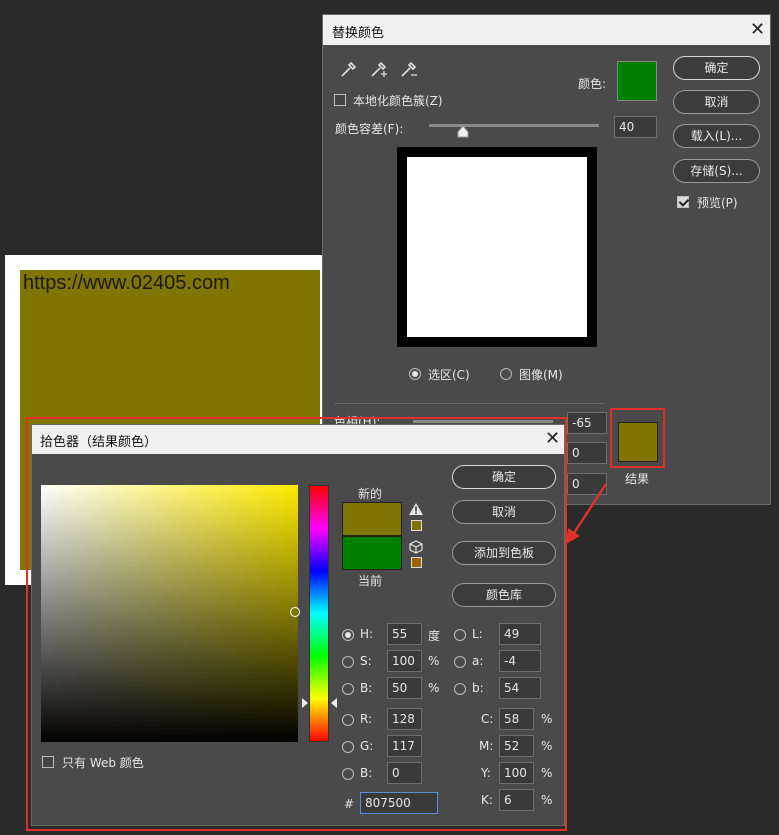 The image size is (779, 835). I want to click on preview-label: 预览(P), so click(717, 203).